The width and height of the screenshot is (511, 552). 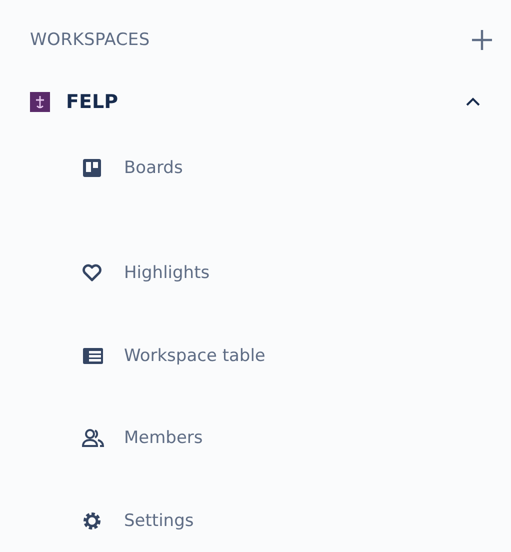 I want to click on chevron-icon, so click(x=473, y=102).